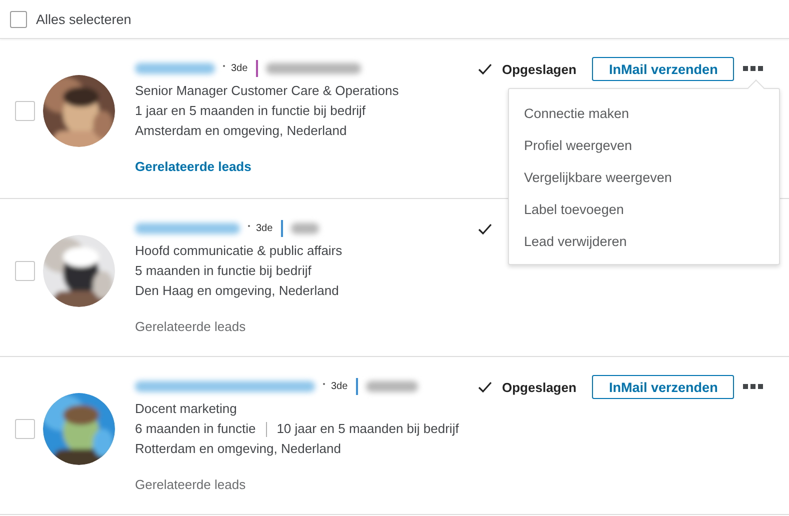  I want to click on location-text: Den Haag en omgeving, Nederland, so click(237, 291).